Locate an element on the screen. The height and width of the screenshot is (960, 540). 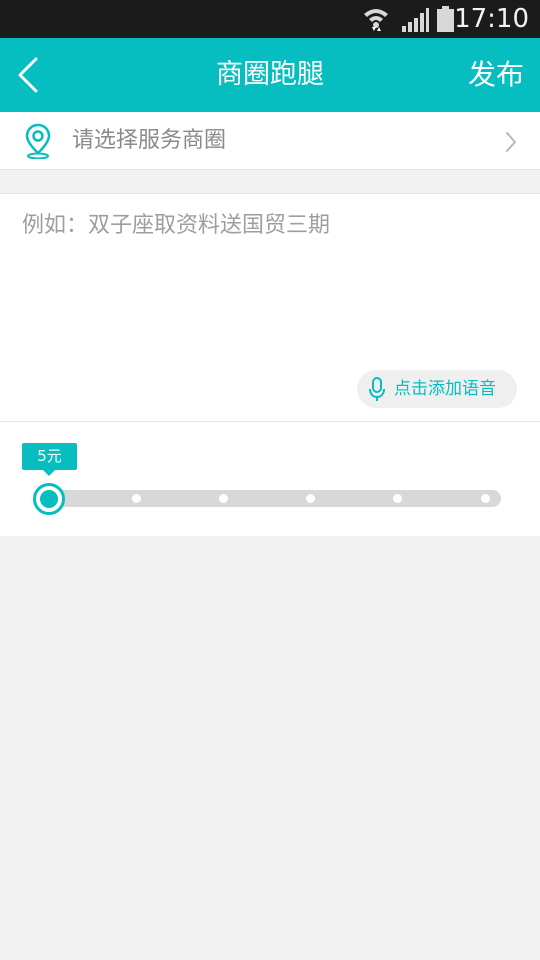
page-title: 商圈跑腿 is located at coordinates (270, 74).